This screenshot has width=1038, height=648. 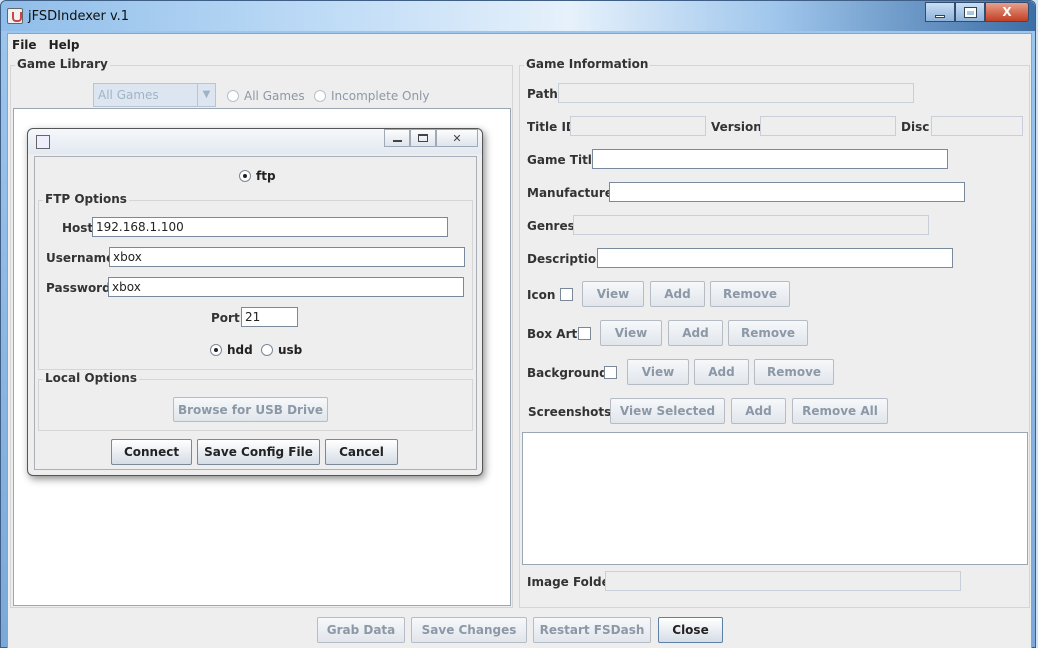 I want to click on port-text, so click(x=269, y=317).